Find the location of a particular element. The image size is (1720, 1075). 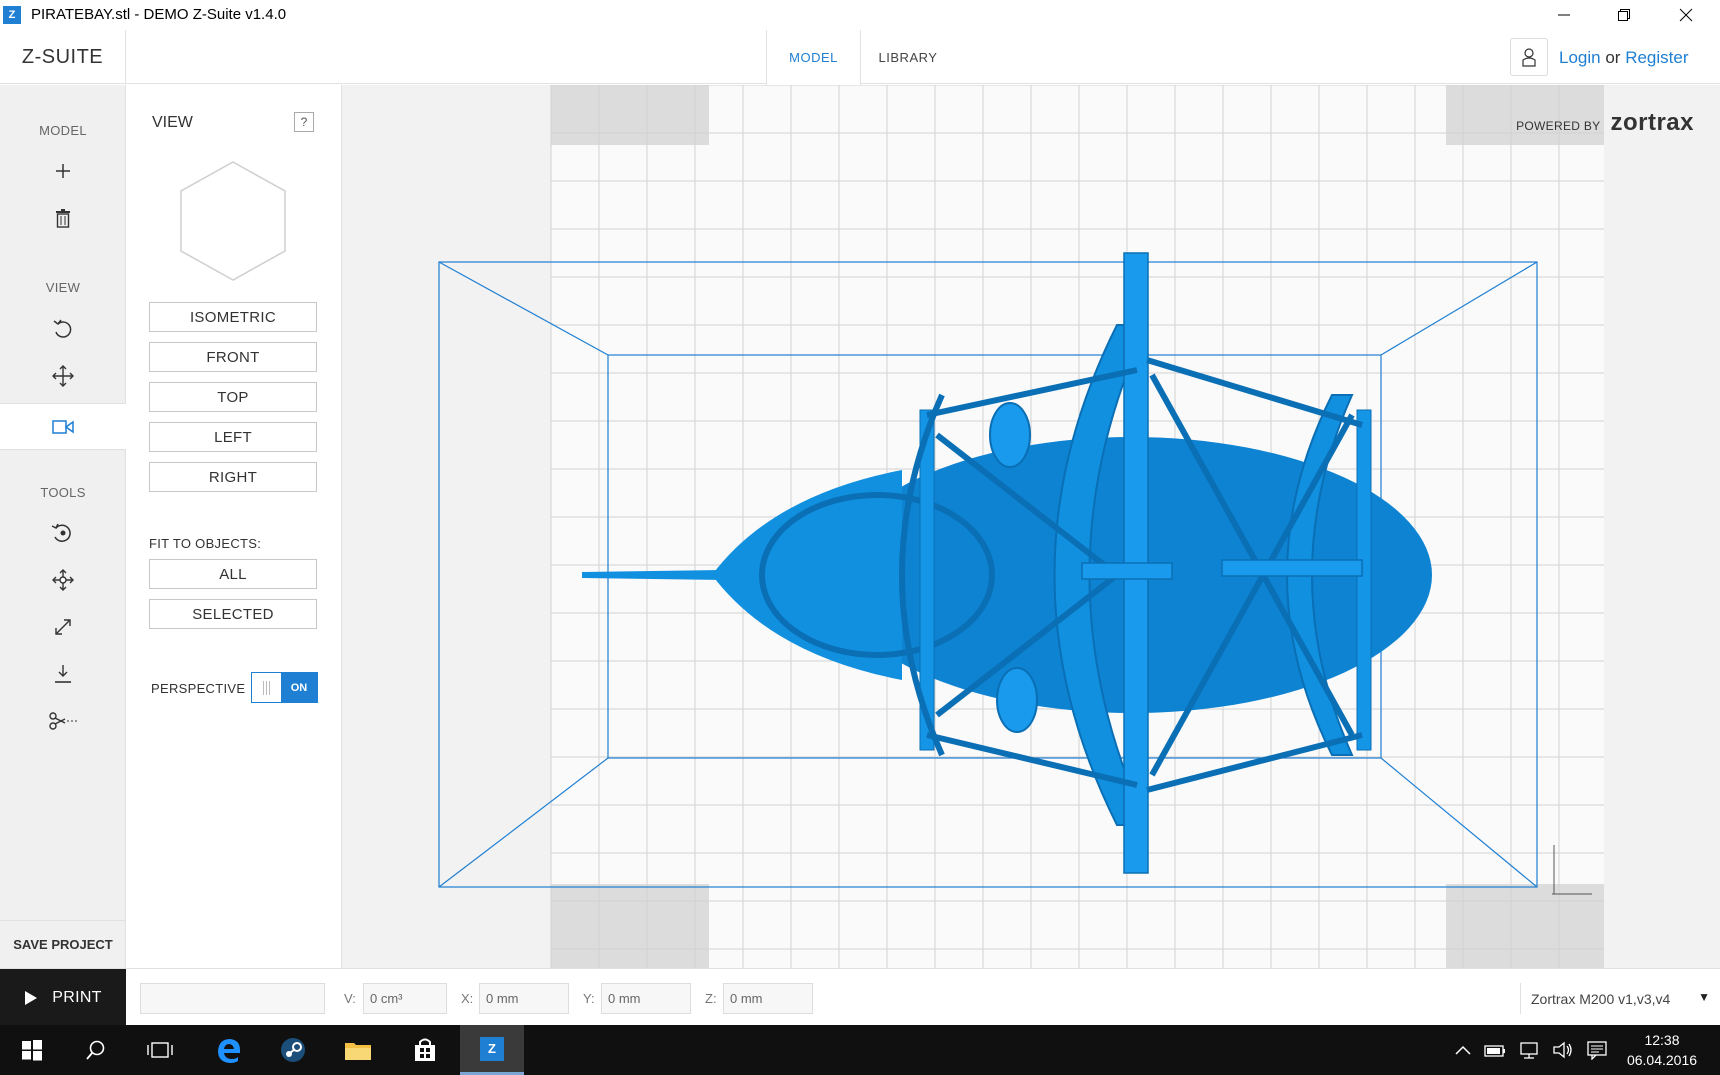

fit-selected-button: SELECTED is located at coordinates (233, 614).